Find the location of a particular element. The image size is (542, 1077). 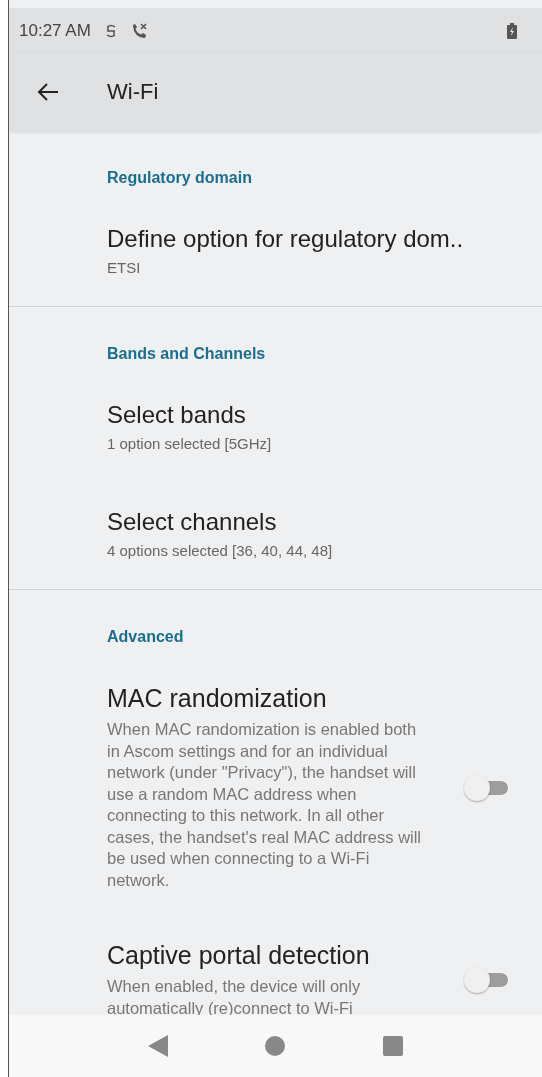

recents-nav-icon is located at coordinates (393, 1046).